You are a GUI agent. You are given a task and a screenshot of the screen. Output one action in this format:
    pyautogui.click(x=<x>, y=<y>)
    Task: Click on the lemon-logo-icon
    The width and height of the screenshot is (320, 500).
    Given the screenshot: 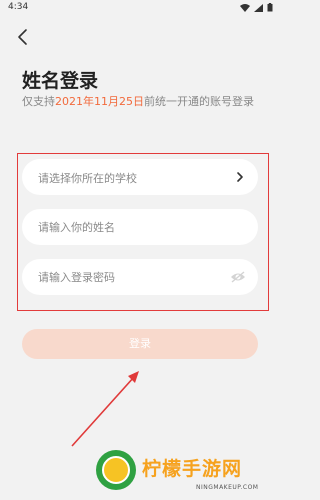 What is the action you would take?
    pyautogui.click(x=116, y=470)
    